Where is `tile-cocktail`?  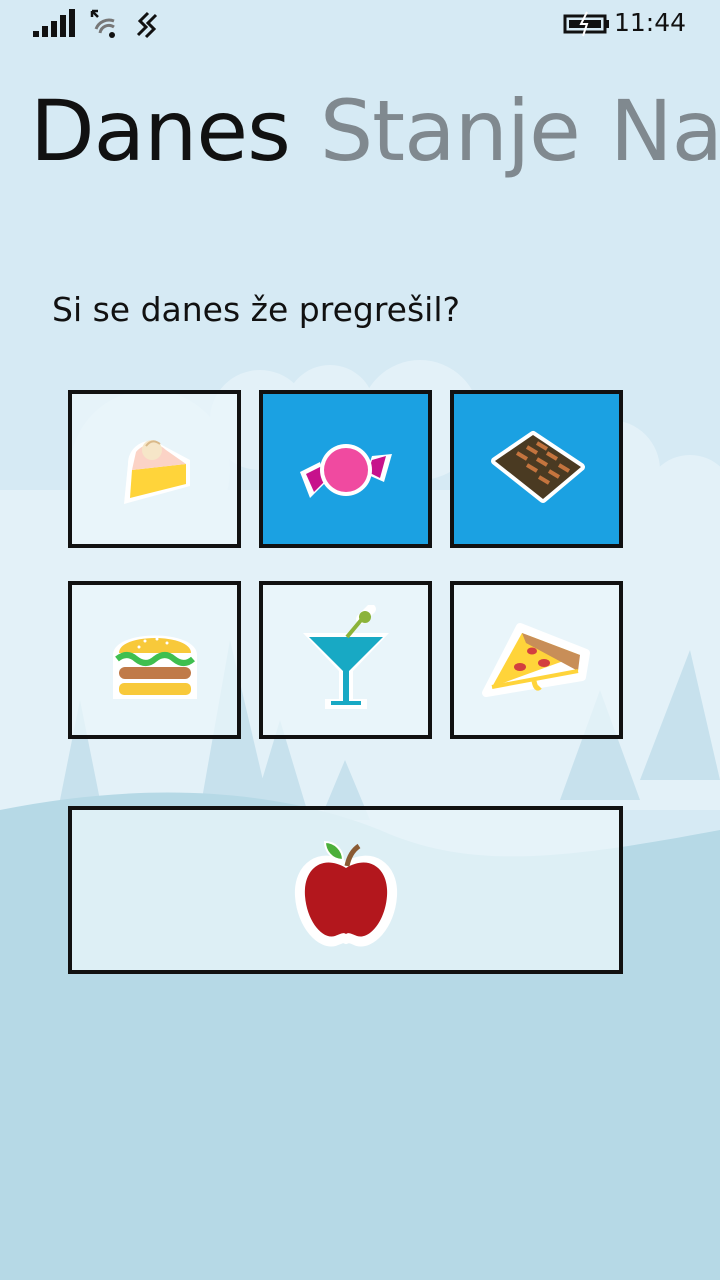
tile-cocktail is located at coordinates (345, 660).